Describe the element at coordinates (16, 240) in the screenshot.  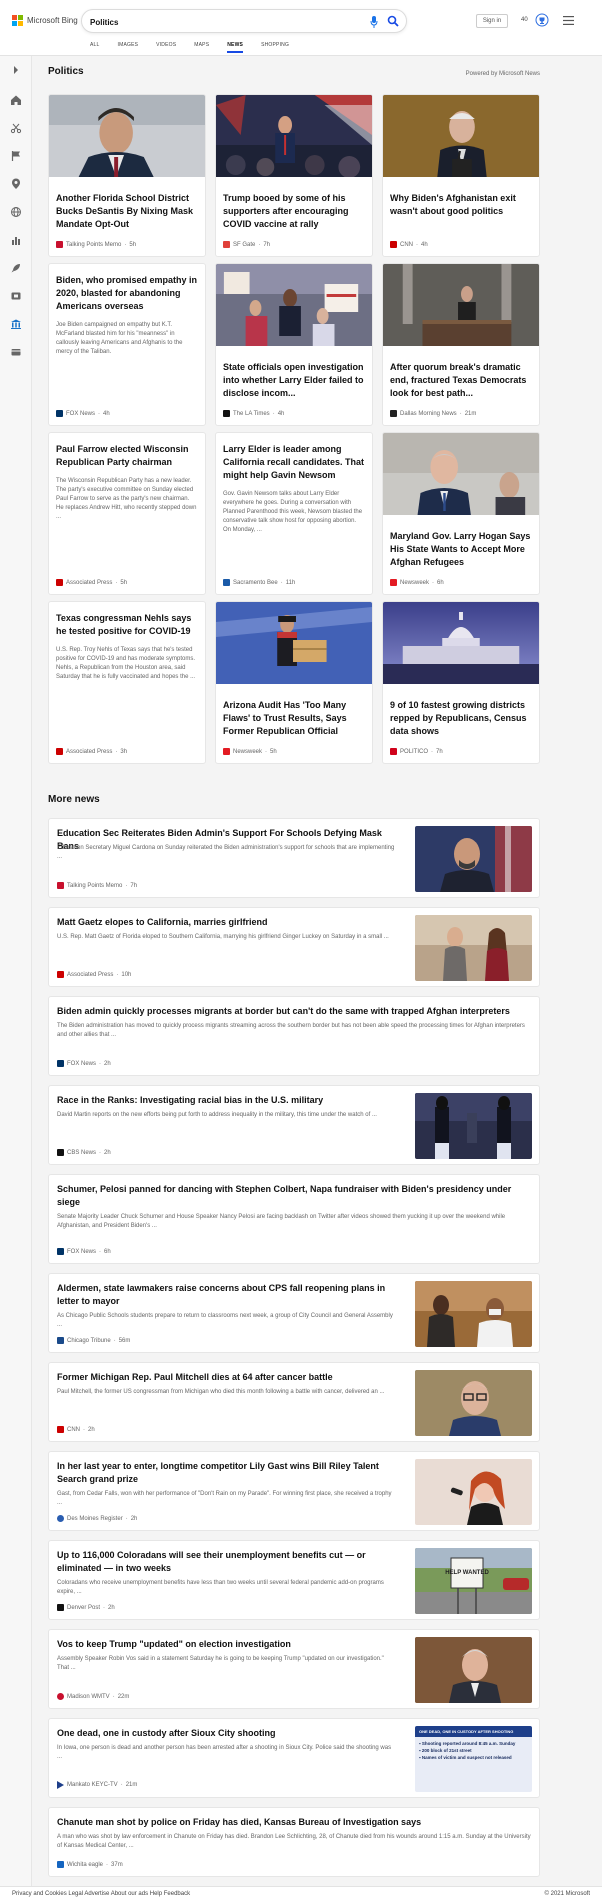
I see `chart-icon` at that location.